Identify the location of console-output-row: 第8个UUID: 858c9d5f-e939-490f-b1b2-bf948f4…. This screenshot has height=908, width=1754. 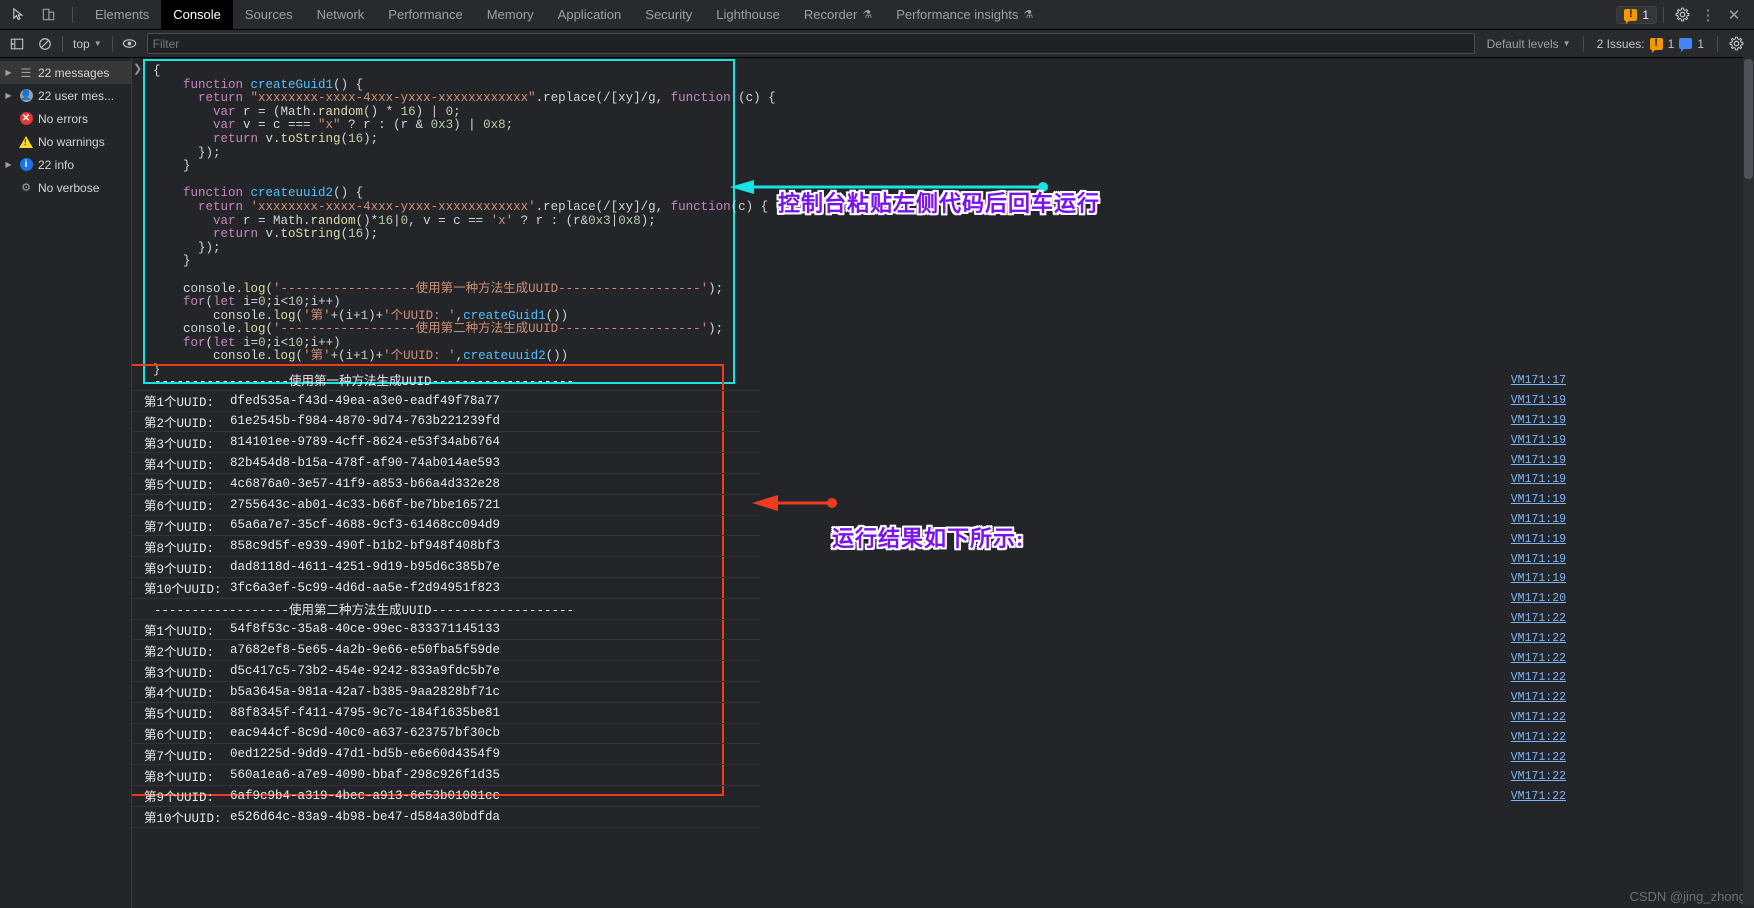
(446, 547).